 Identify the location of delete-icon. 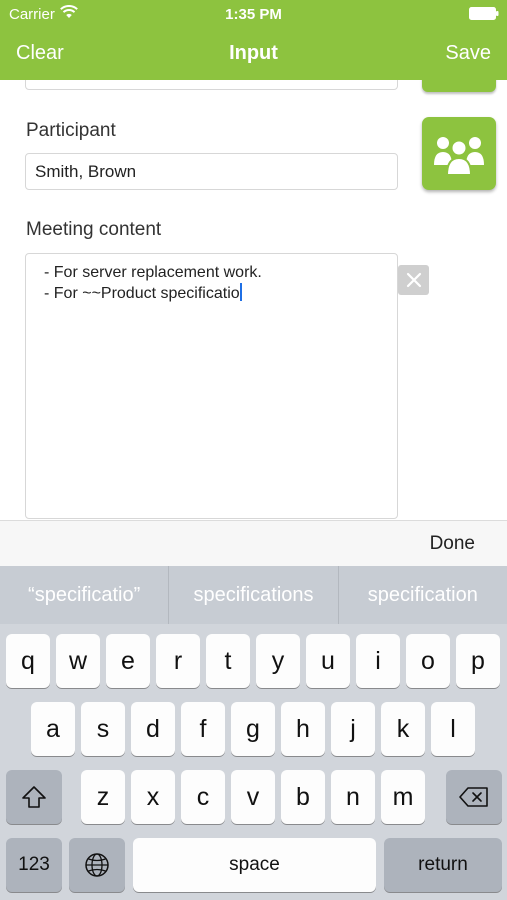
(473, 797).